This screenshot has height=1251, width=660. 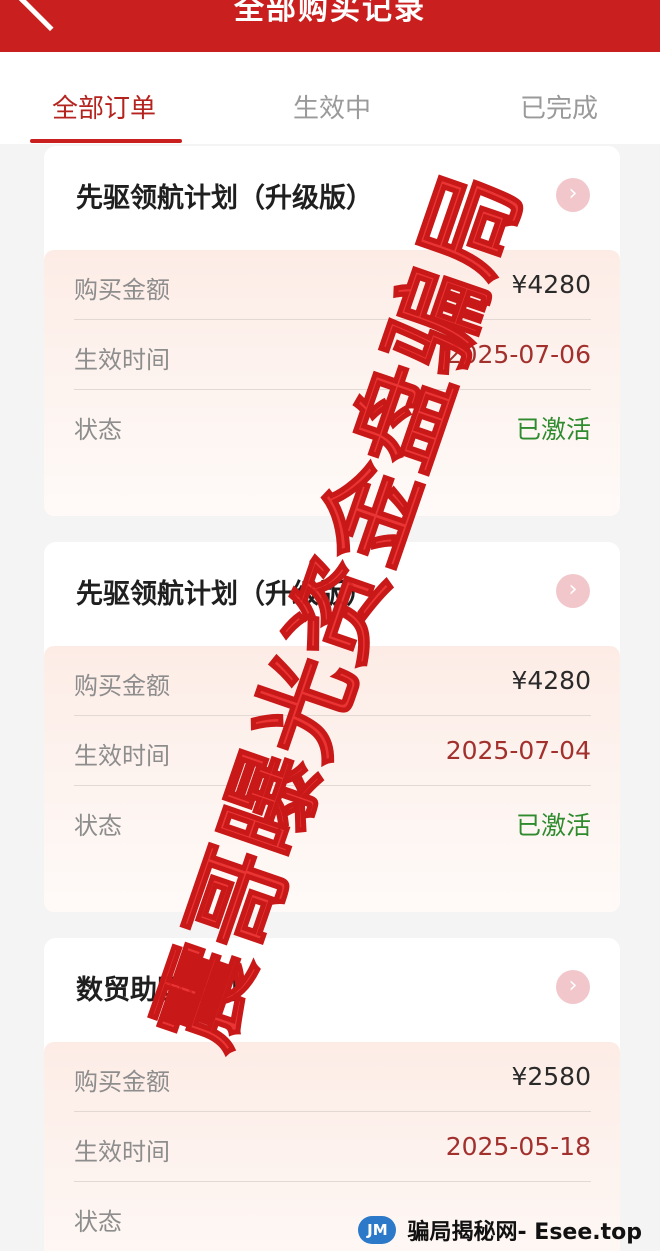 I want to click on effective-date-value: 2025-07-04, so click(x=518, y=750).